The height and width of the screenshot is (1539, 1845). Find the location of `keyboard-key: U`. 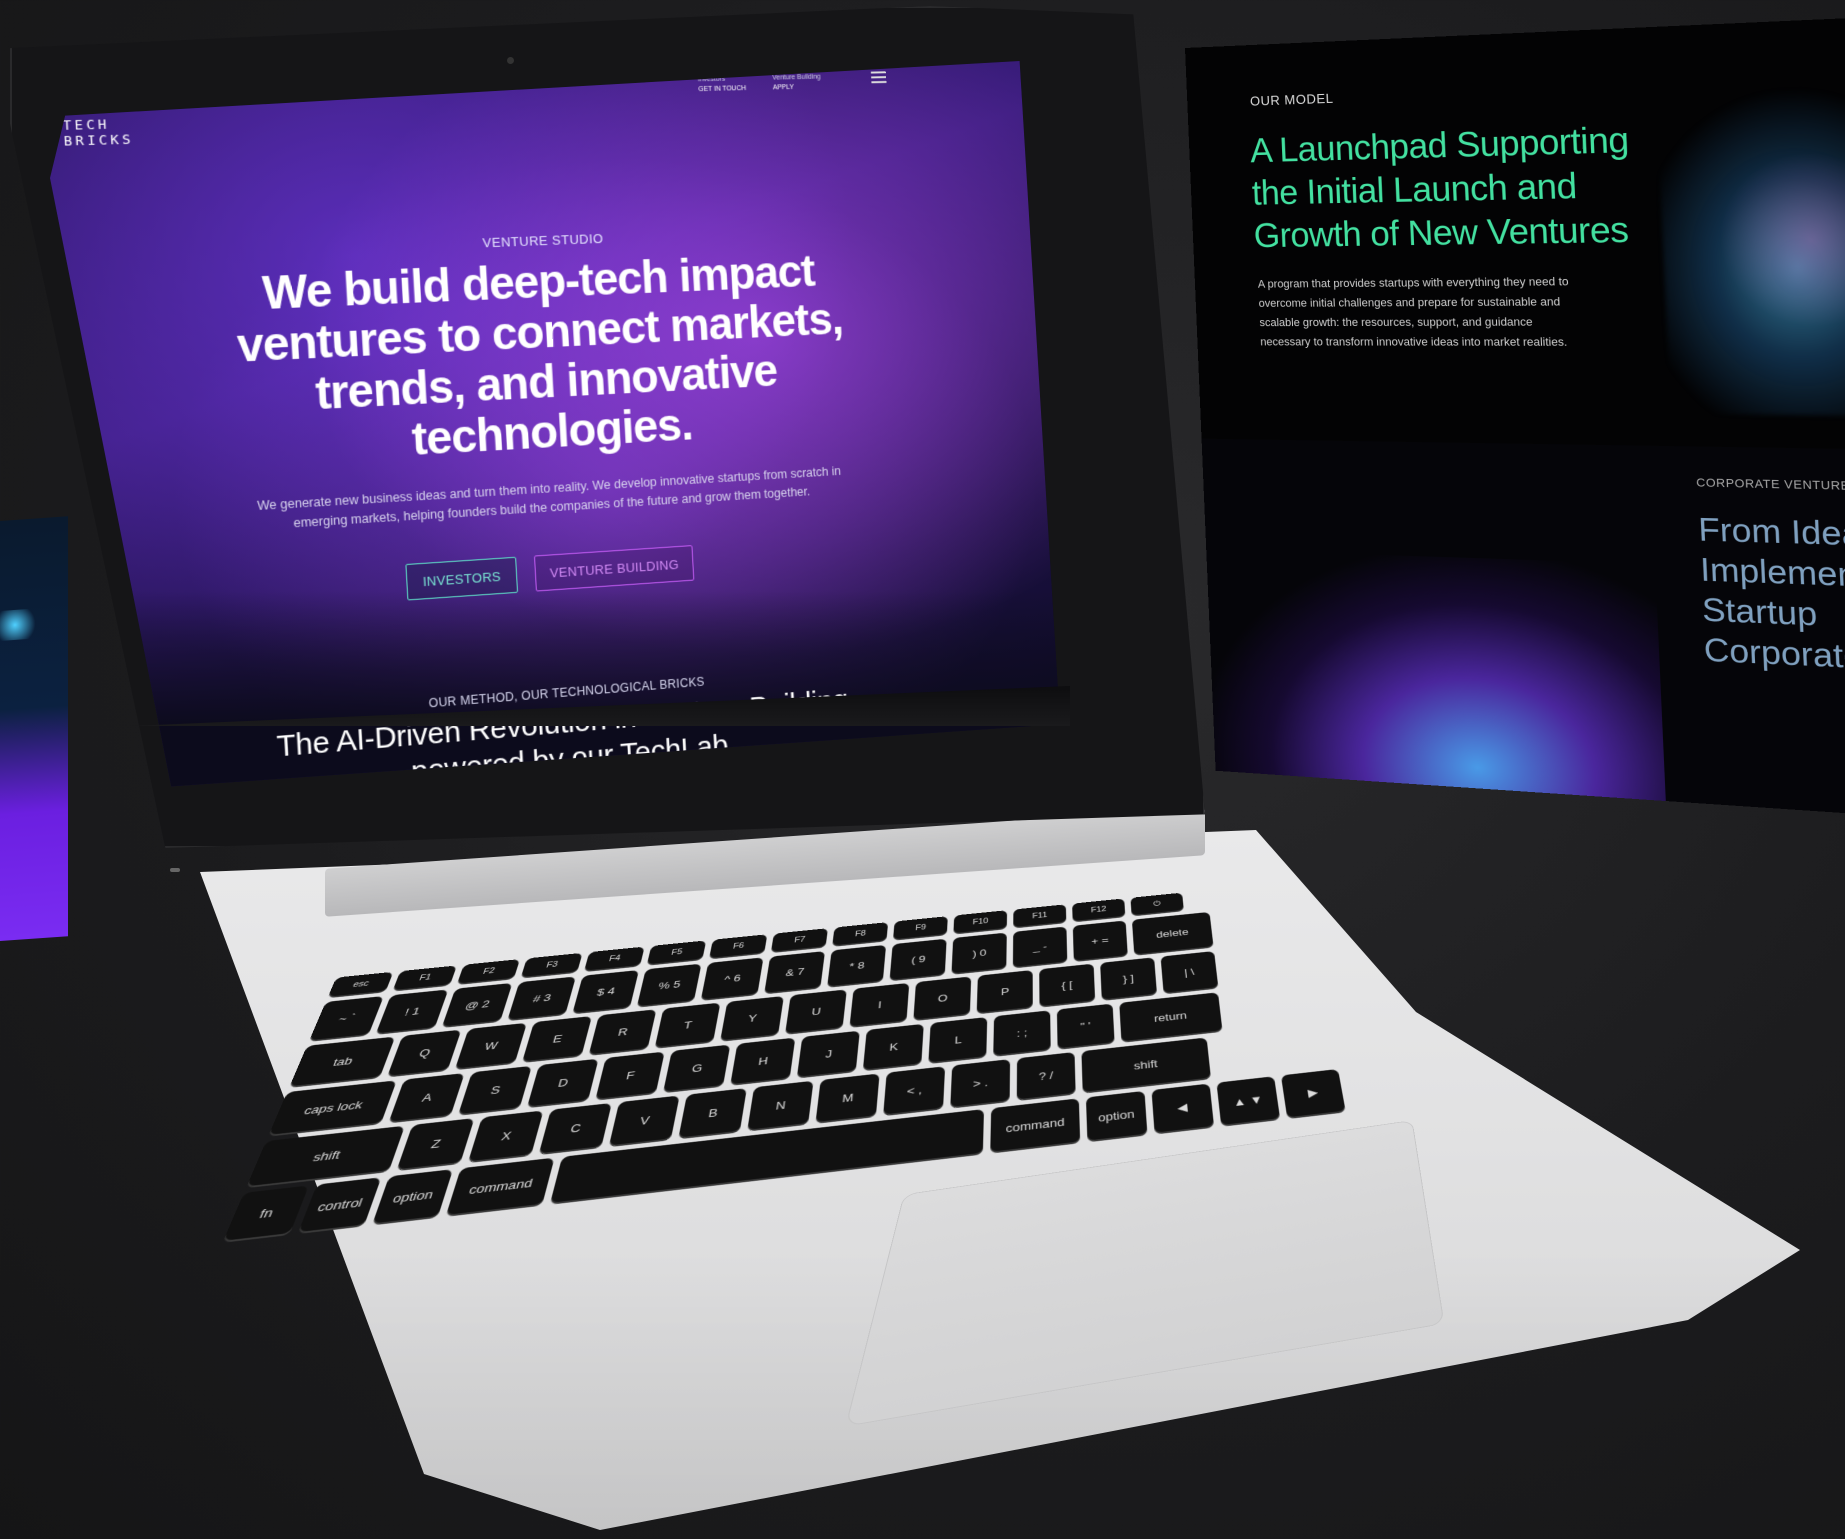

keyboard-key: U is located at coordinates (816, 1011).